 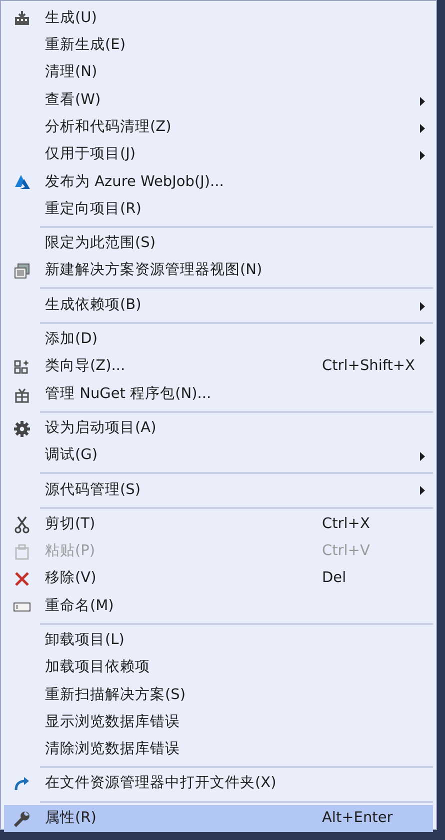 What do you see at coordinates (70, 818) in the screenshot?
I see `menu-item-label: 属性(R)` at bounding box center [70, 818].